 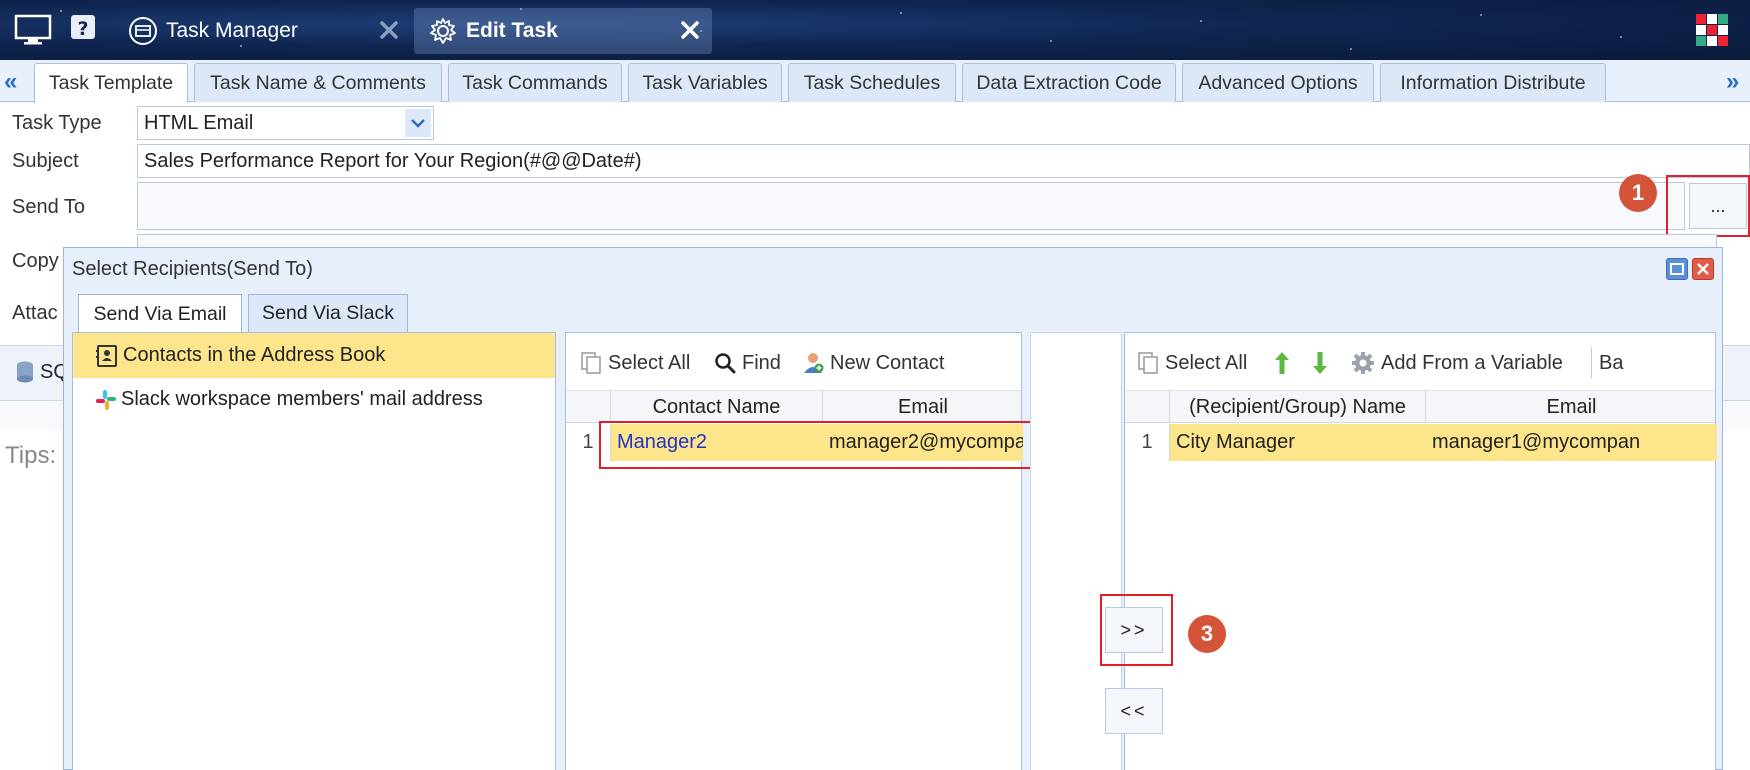 I want to click on tab-task-commands: Task Commands, so click(x=535, y=82).